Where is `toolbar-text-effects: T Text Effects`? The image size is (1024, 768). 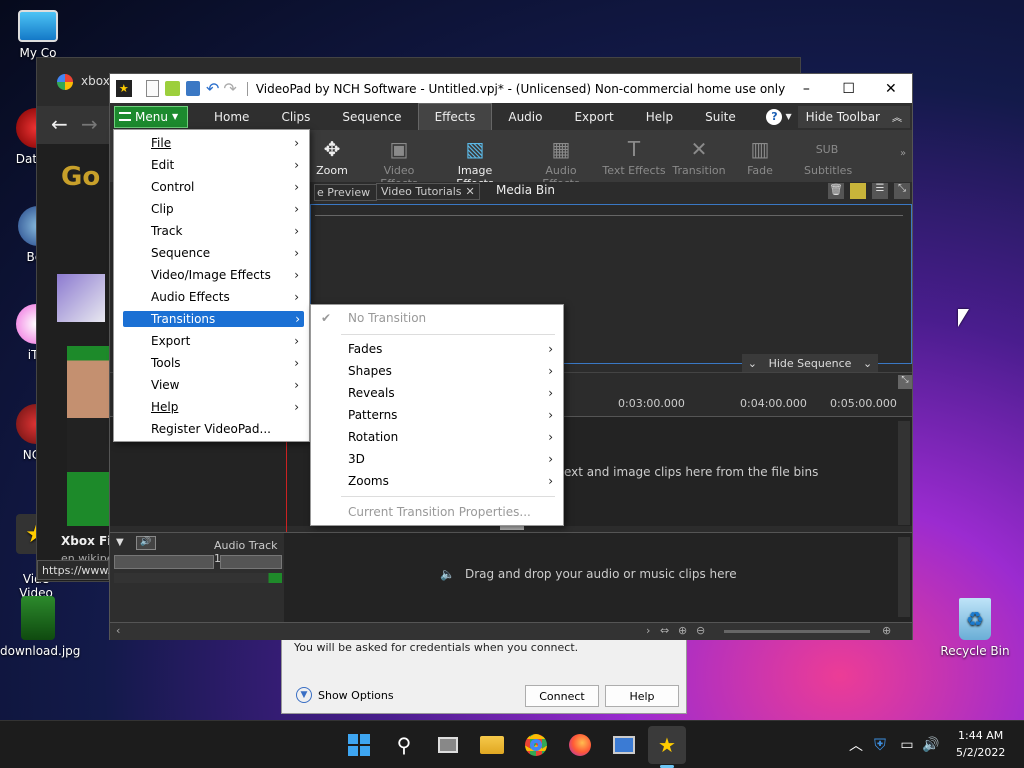
toolbar-text-effects: T Text Effects is located at coordinates (634, 156).